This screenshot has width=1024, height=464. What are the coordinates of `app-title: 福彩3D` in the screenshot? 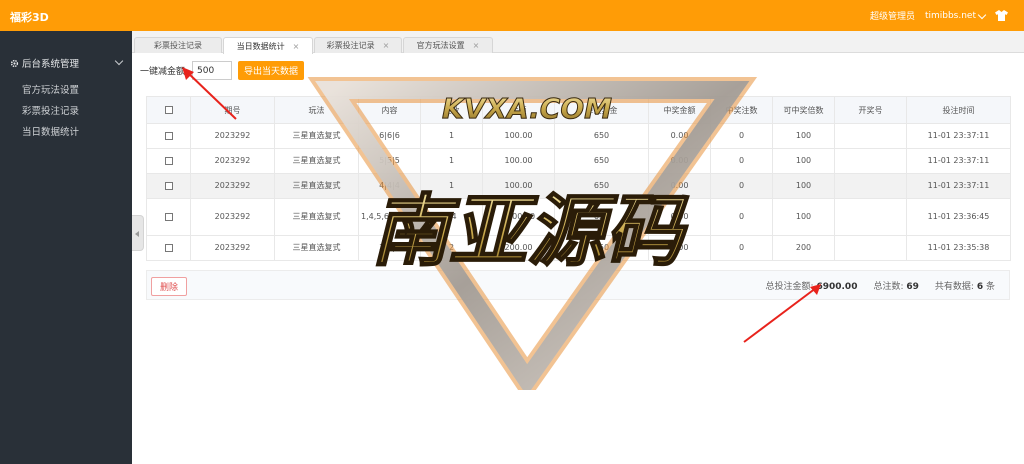 It's located at (29, 17).